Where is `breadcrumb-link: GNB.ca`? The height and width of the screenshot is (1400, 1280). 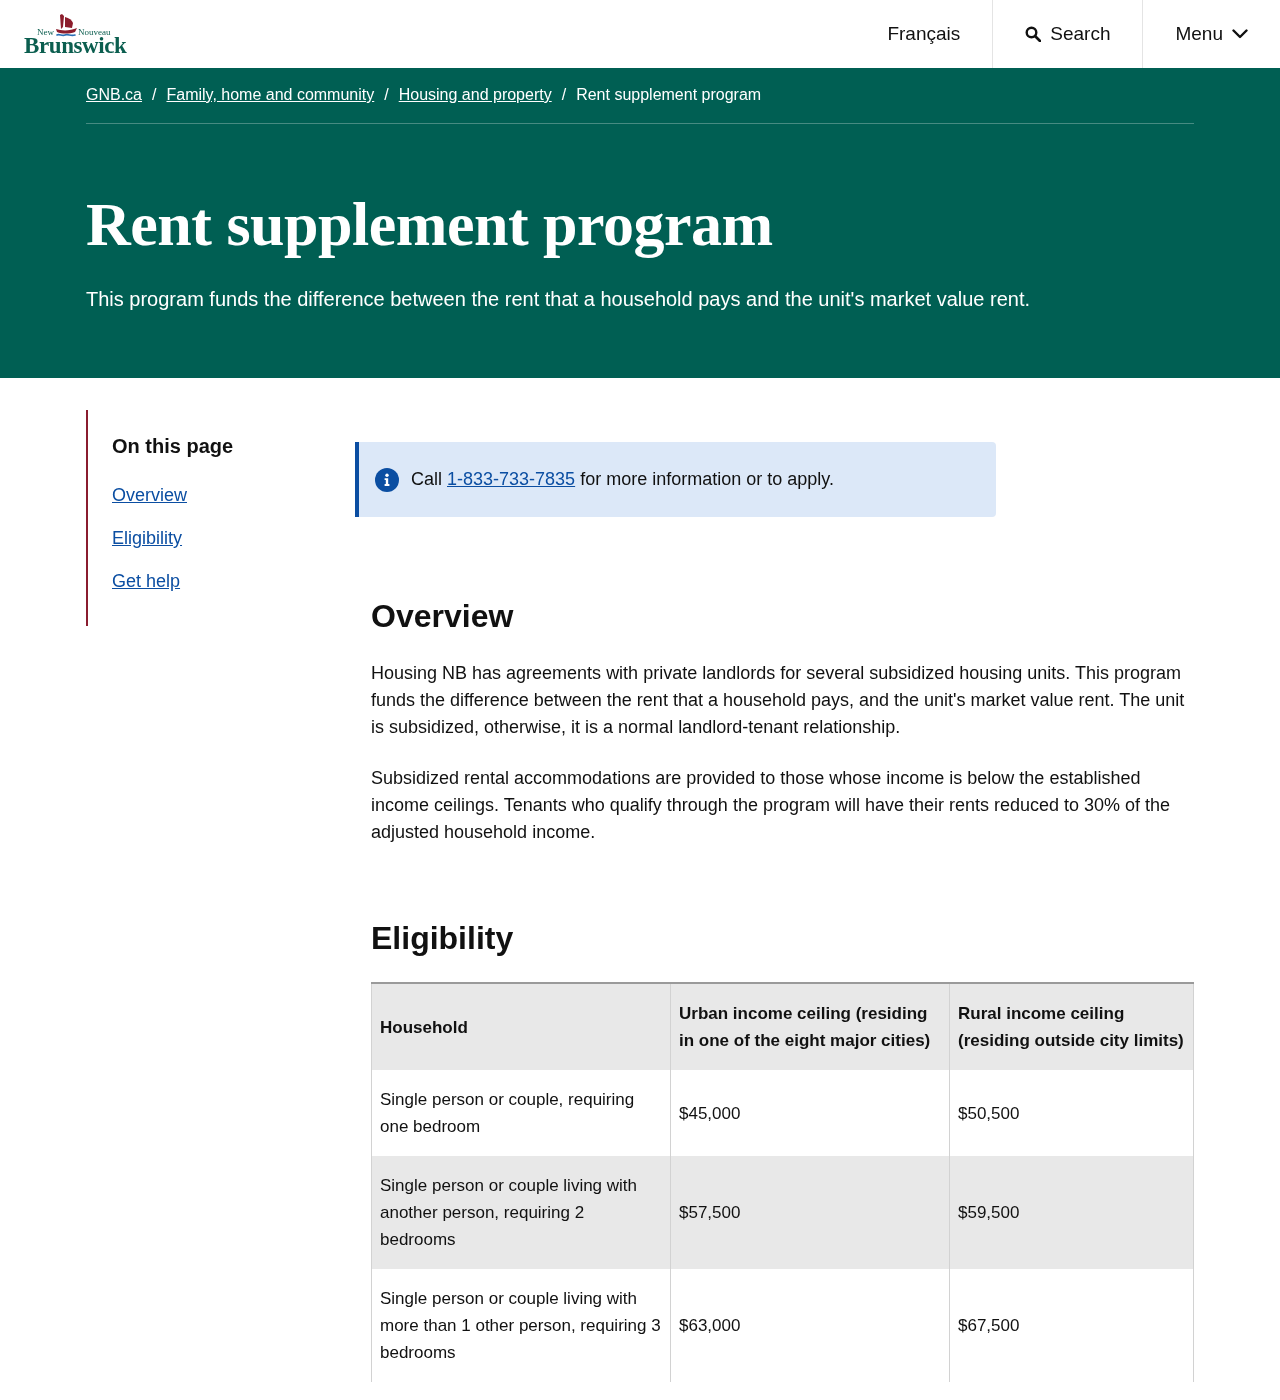 breadcrumb-link: GNB.ca is located at coordinates (114, 95).